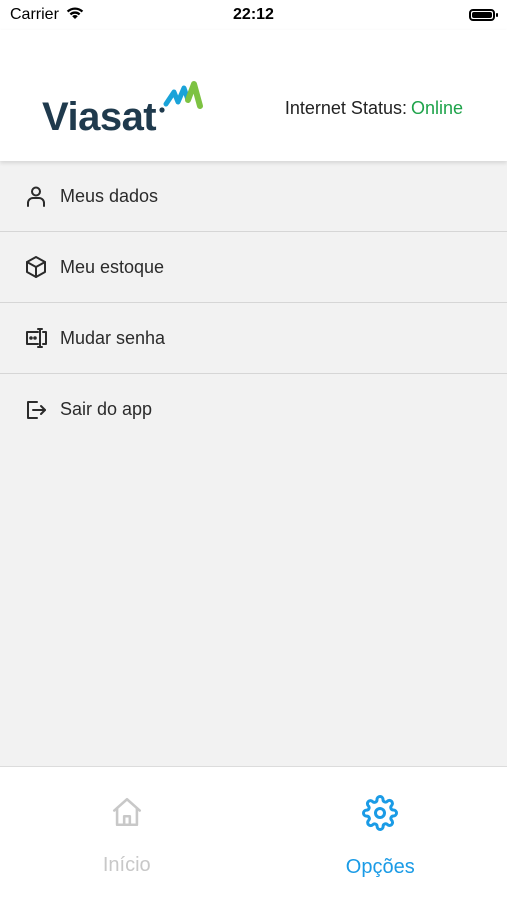  I want to click on status-left: Carrier, so click(47, 15).